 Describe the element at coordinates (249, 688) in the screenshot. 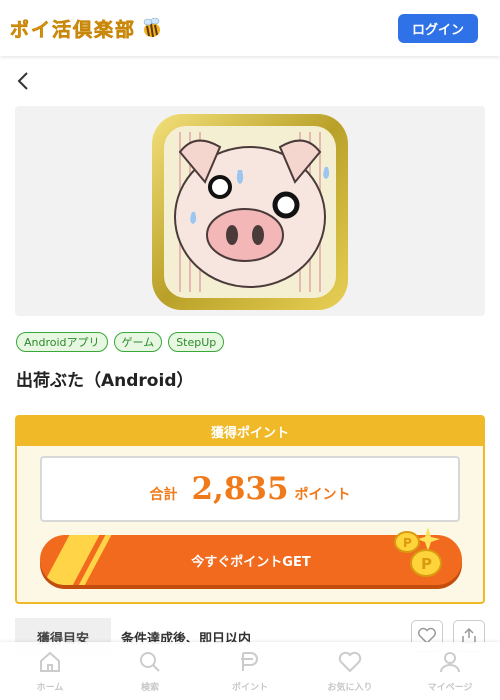

I see `nav-label-points: ポイント` at that location.